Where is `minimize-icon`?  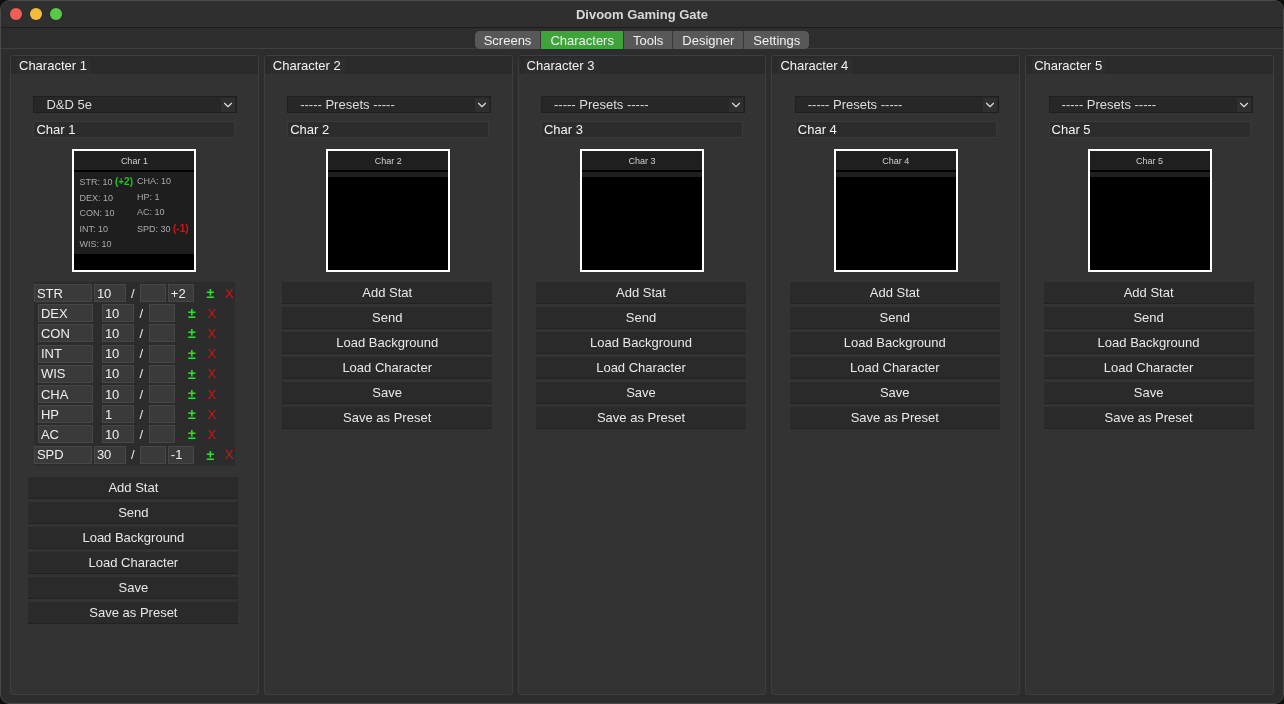 minimize-icon is located at coordinates (36, 14).